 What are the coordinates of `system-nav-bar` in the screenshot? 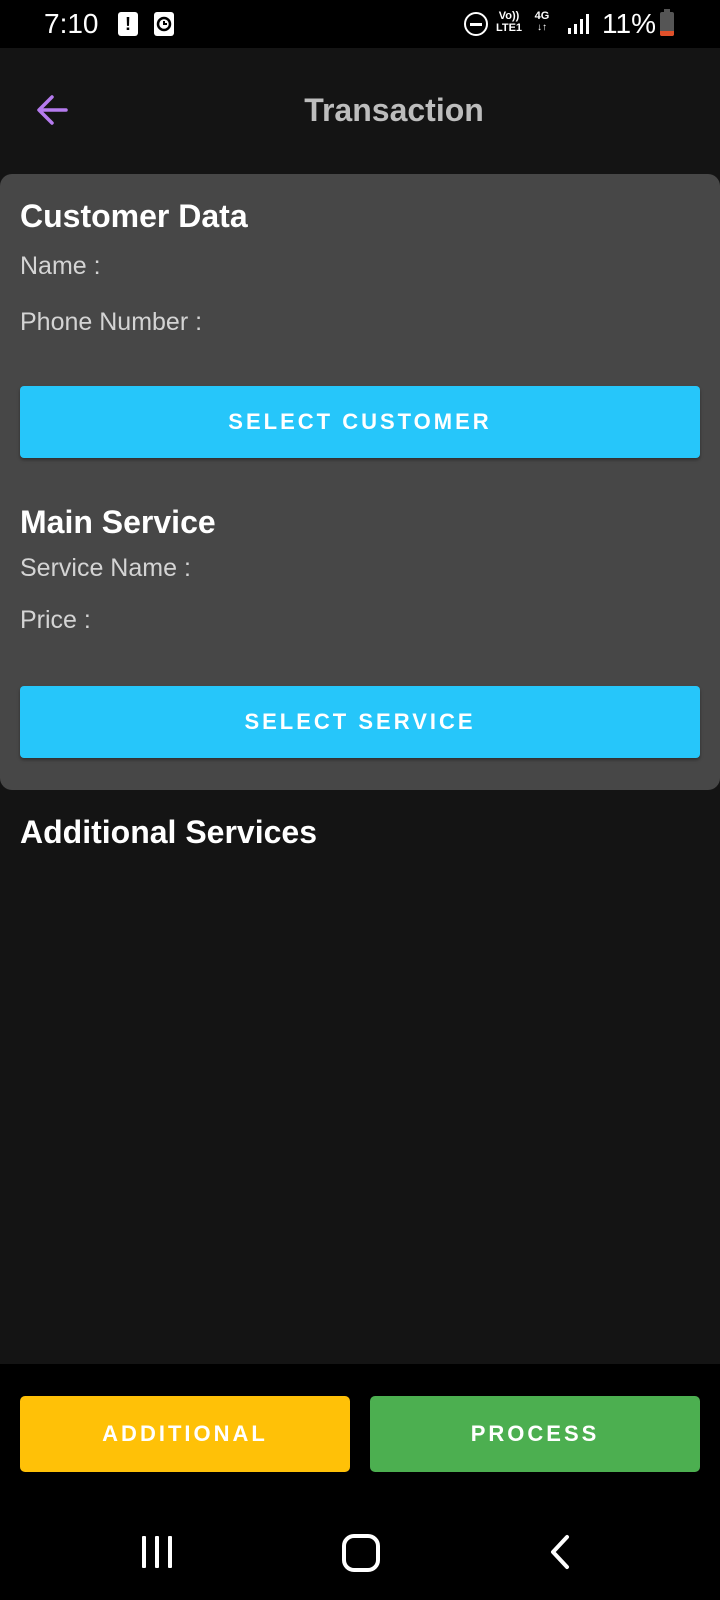 It's located at (360, 1550).